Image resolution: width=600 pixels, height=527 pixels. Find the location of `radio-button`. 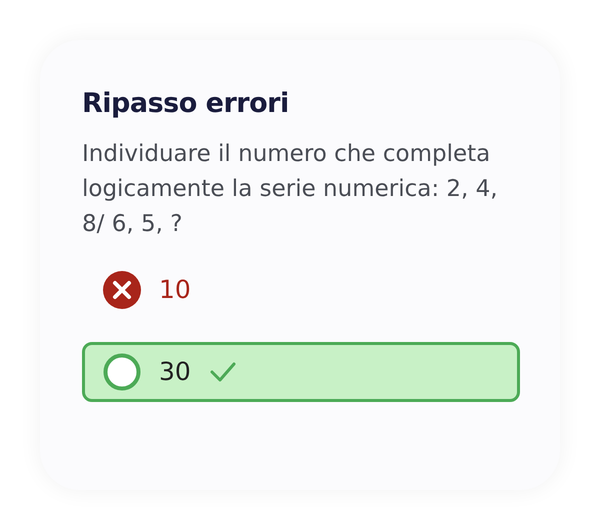

radio-button is located at coordinates (122, 371).